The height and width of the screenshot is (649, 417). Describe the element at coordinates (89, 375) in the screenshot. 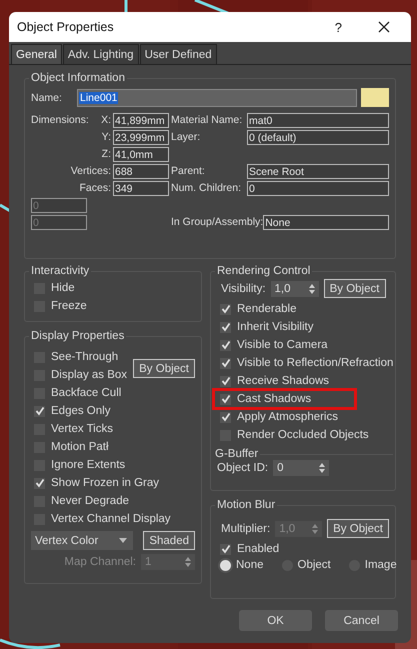

I see `checkbox-label: Display as Box` at that location.